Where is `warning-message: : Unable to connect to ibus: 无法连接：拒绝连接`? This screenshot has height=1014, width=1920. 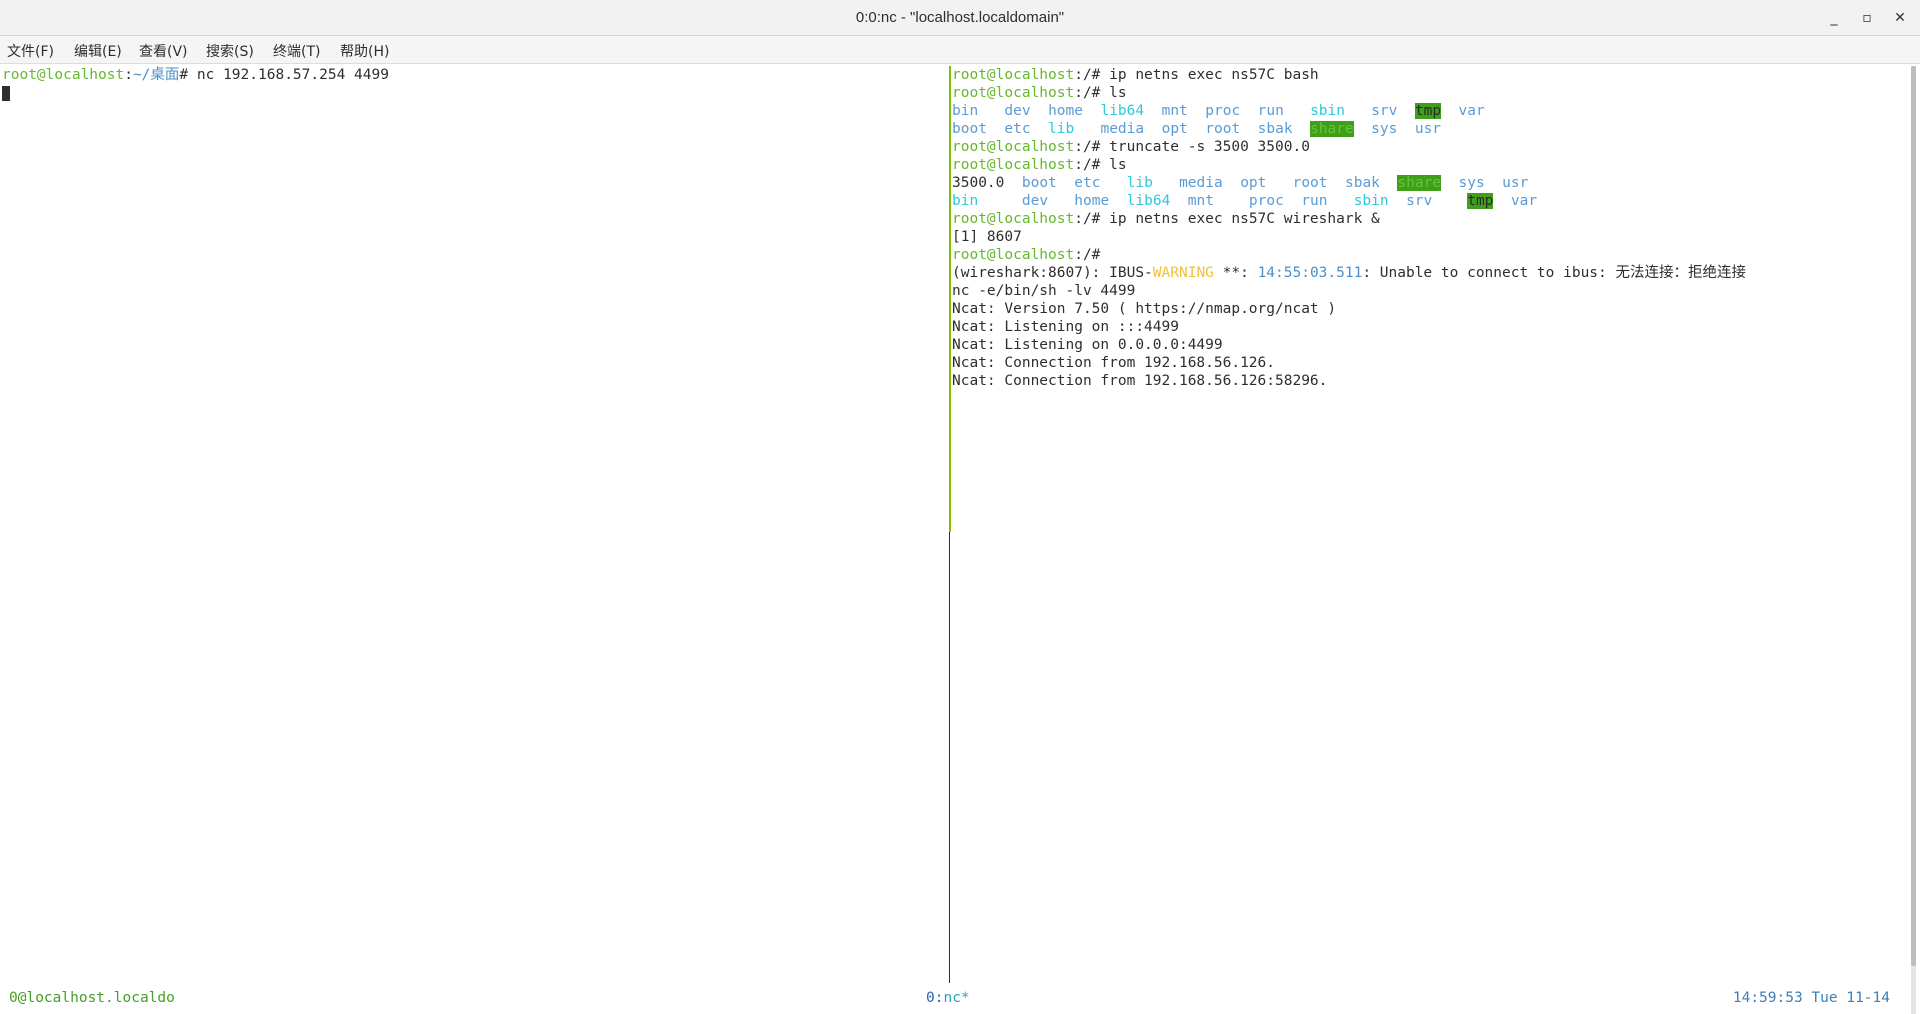 warning-message: : Unable to connect to ibus: 无法连接：拒绝连接 is located at coordinates (1554, 273).